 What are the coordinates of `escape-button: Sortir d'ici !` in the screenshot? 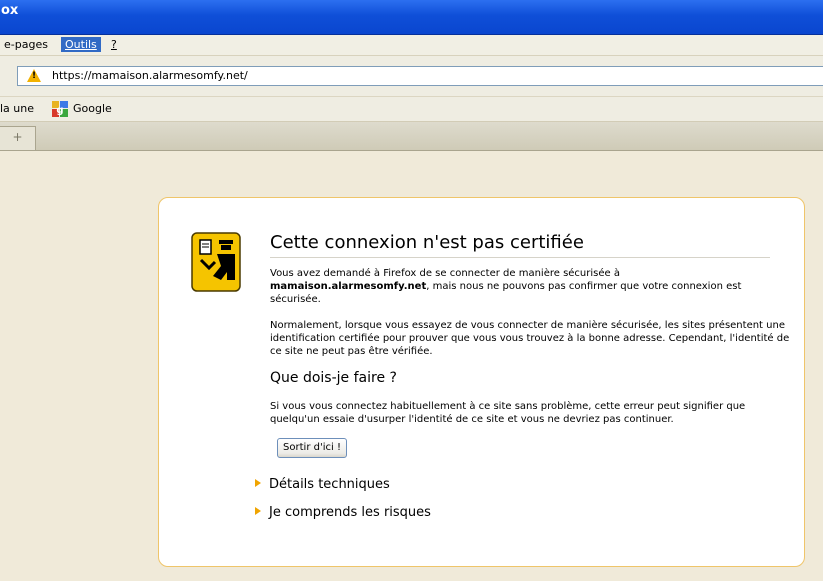 It's located at (312, 448).